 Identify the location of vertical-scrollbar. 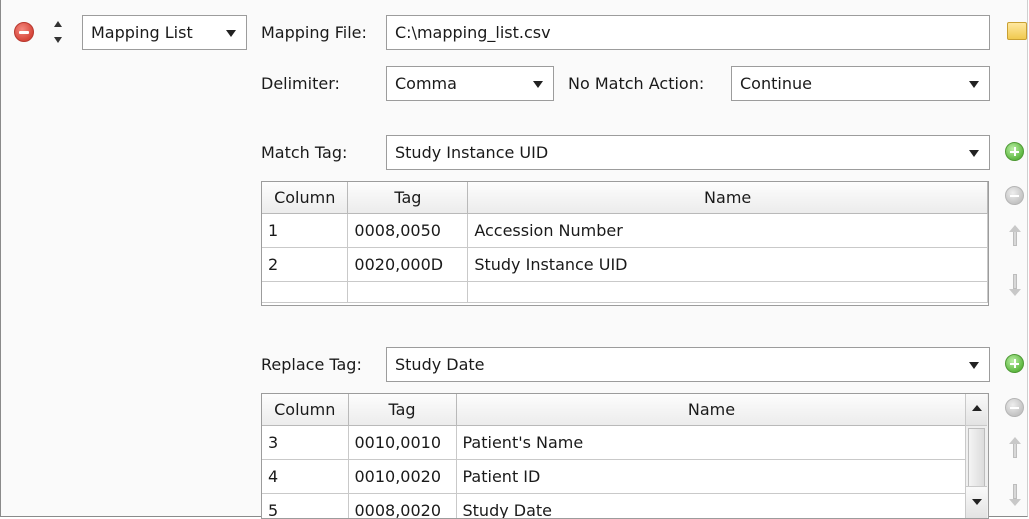
(976, 456).